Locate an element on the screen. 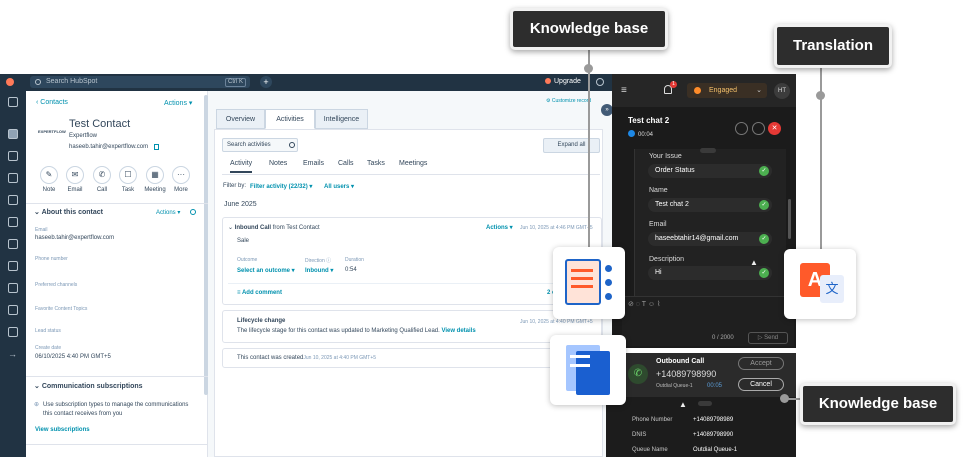 This screenshot has height=457, width=968. contact-actions-button: Actions ▾ is located at coordinates (178, 103).